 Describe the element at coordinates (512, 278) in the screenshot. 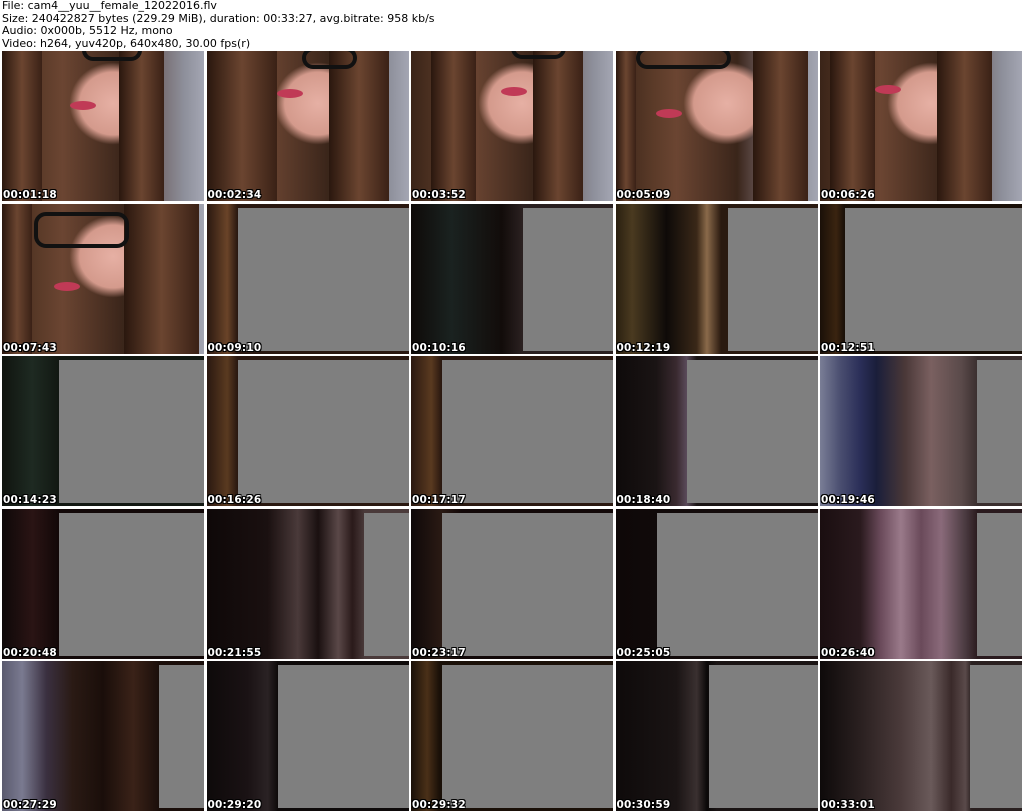

I see `thumbnail: 00:10:16` at that location.